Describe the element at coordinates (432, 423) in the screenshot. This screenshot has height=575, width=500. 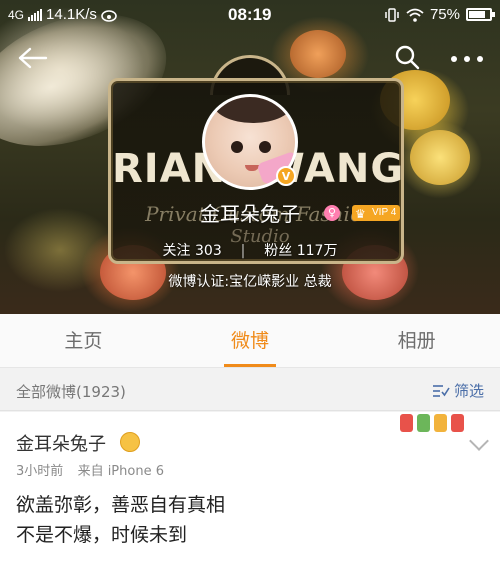
I see `post-card-decoration` at that location.